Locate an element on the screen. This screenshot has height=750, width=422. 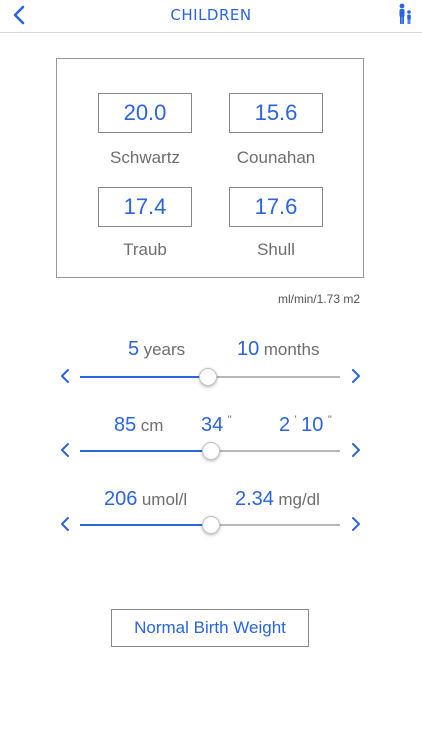
age-slider-thumb is located at coordinates (208, 377).